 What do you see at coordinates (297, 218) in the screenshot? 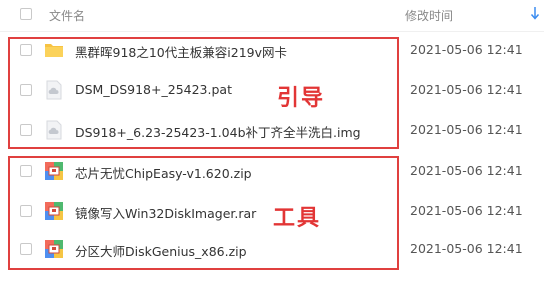
I see `annotation-label-tools: 工具` at bounding box center [297, 218].